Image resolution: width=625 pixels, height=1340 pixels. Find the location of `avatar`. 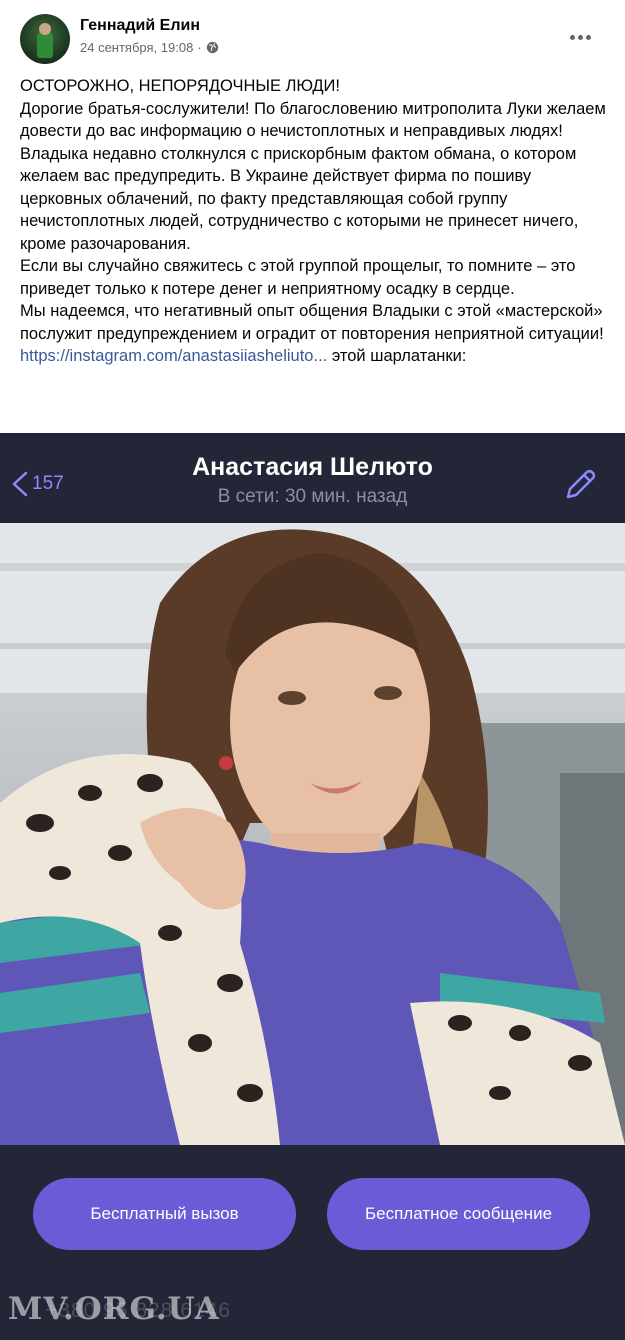

avatar is located at coordinates (45, 39).